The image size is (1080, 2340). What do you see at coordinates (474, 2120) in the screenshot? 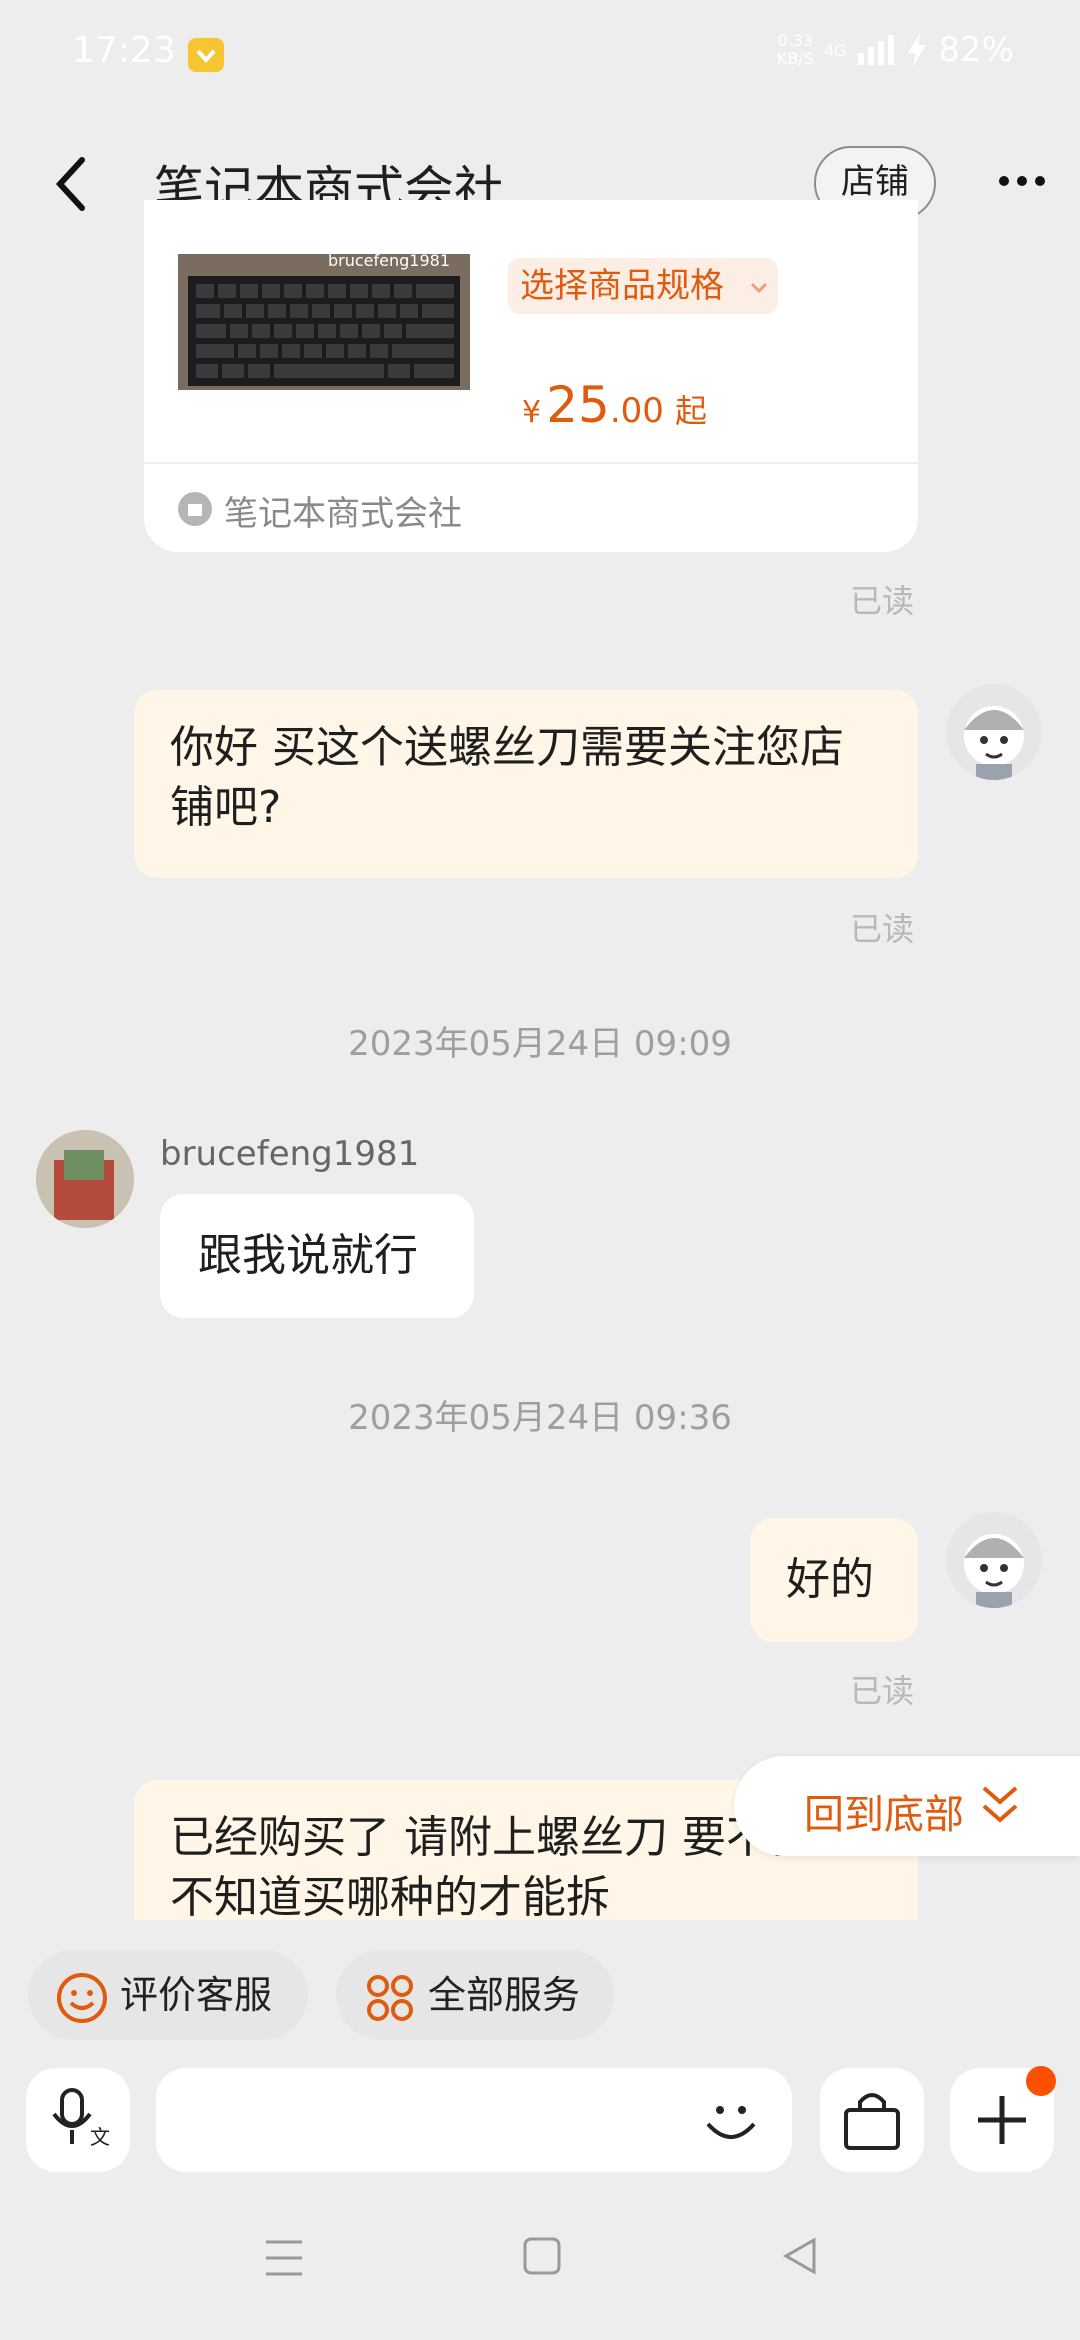
I see `message-input` at bounding box center [474, 2120].